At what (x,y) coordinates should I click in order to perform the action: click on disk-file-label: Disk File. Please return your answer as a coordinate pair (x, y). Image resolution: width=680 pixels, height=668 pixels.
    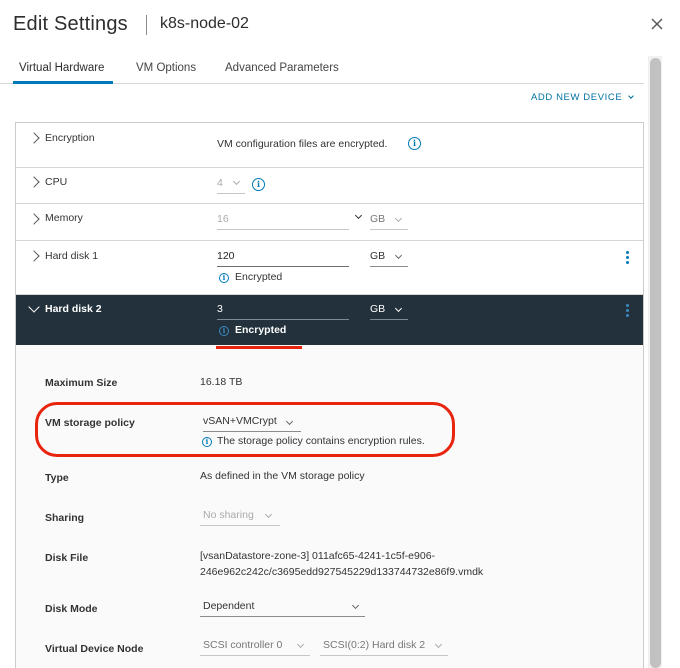
    Looking at the image, I should click on (67, 558).